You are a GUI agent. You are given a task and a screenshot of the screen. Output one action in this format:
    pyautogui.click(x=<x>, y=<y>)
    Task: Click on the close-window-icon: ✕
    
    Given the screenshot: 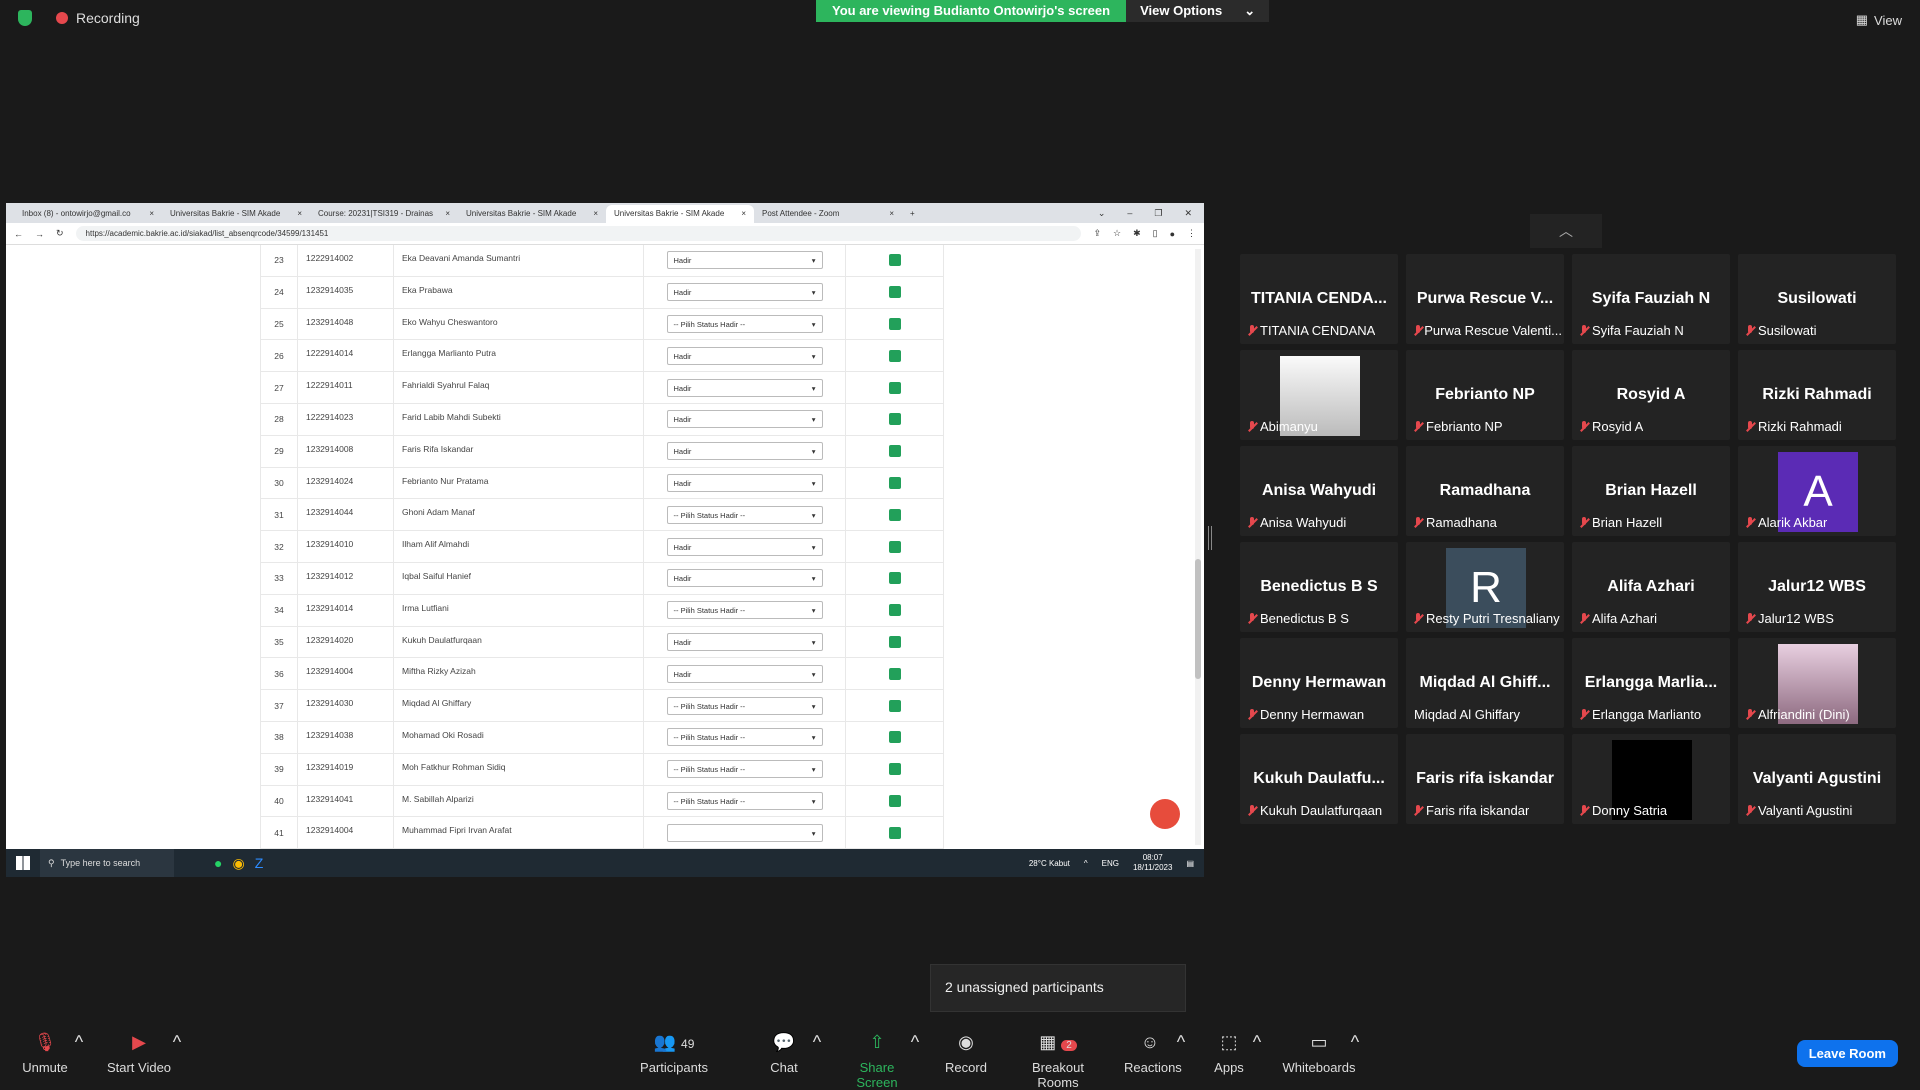 What is the action you would take?
    pyautogui.click(x=1188, y=213)
    